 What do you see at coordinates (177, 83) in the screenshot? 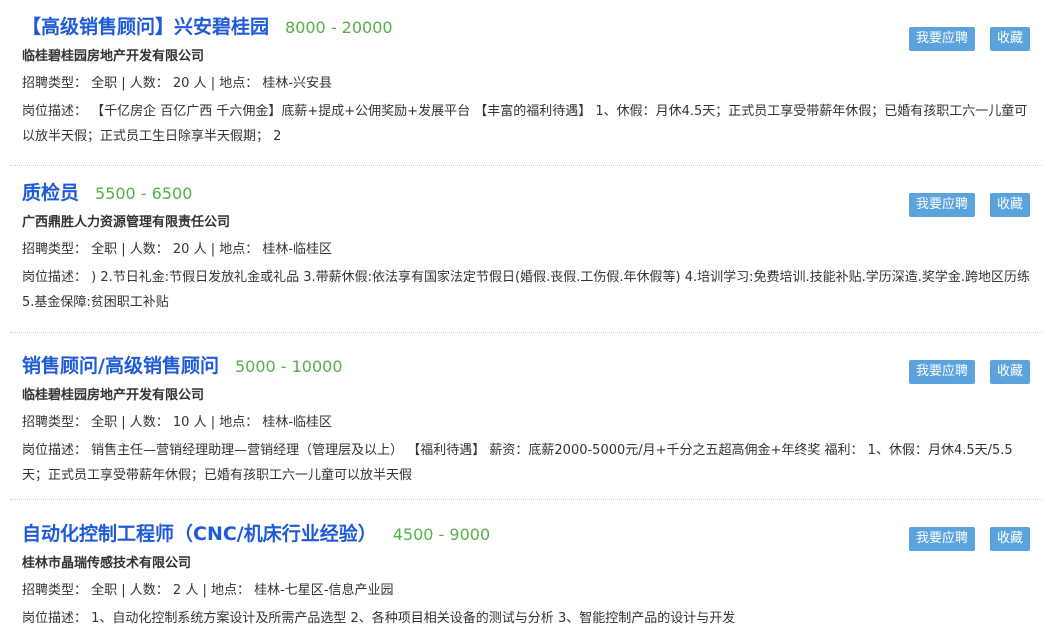
I see `job-meta: 招聘类型： 全职 | 人数： 20 人 | 地点： 桂林-兴安县` at bounding box center [177, 83].